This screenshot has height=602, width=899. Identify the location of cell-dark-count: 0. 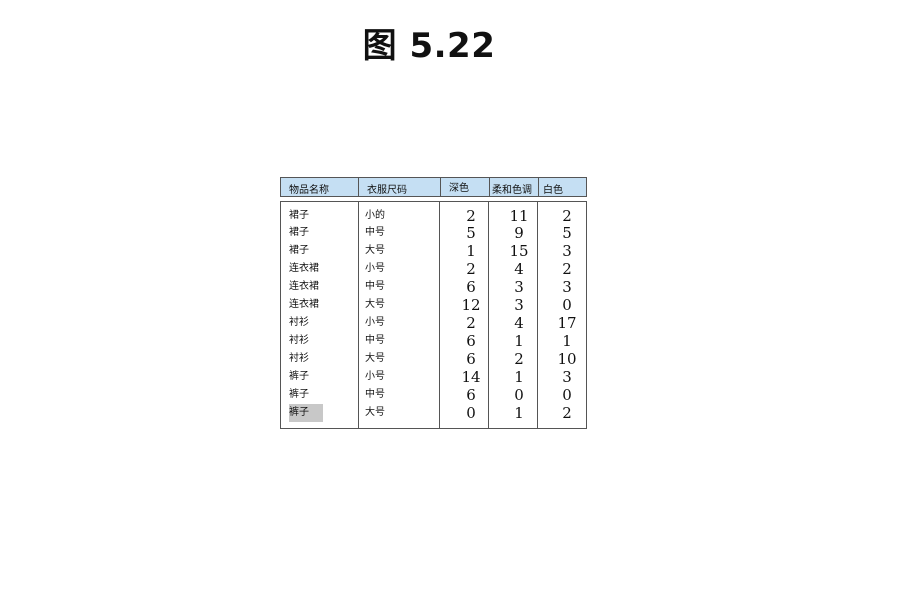
(471, 413).